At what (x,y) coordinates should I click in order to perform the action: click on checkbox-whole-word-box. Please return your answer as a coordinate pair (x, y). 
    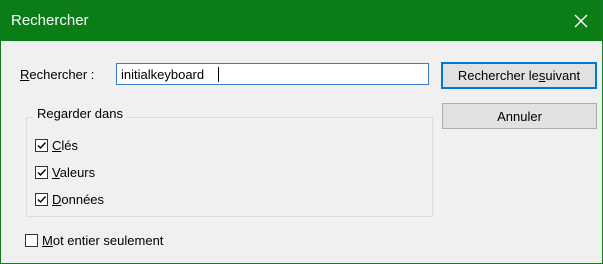
    Looking at the image, I should click on (31, 240).